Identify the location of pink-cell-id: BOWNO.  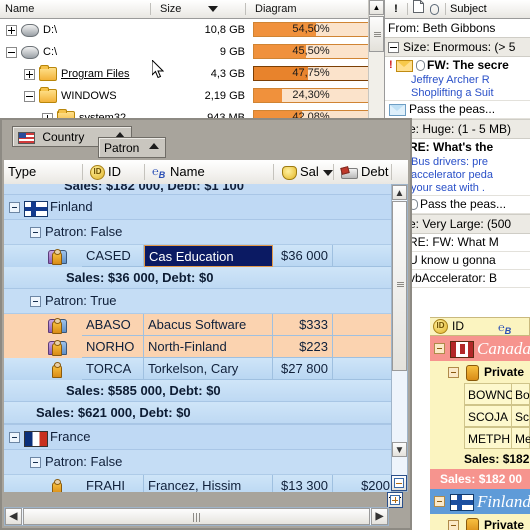
(489, 394).